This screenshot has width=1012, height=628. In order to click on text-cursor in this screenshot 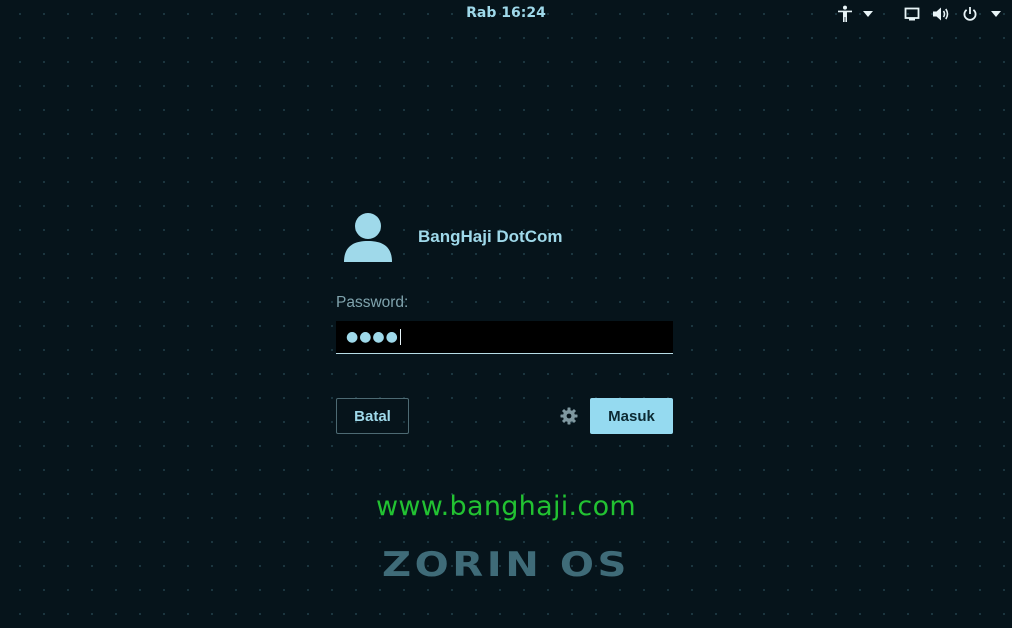, I will do `click(400, 337)`.